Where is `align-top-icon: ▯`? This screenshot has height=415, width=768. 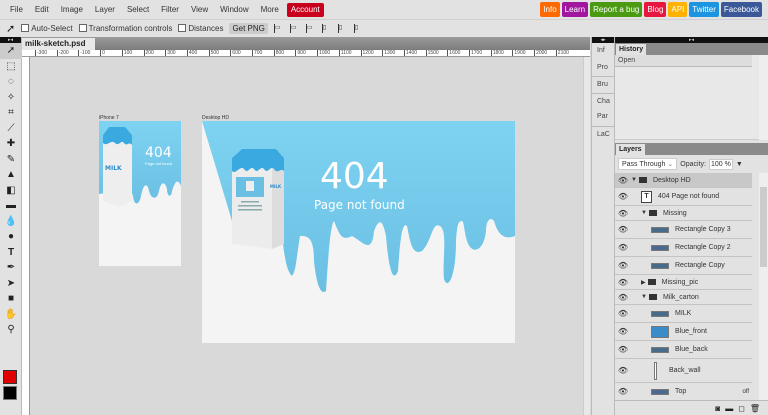 align-top-icon: ▯ is located at coordinates (326, 28).